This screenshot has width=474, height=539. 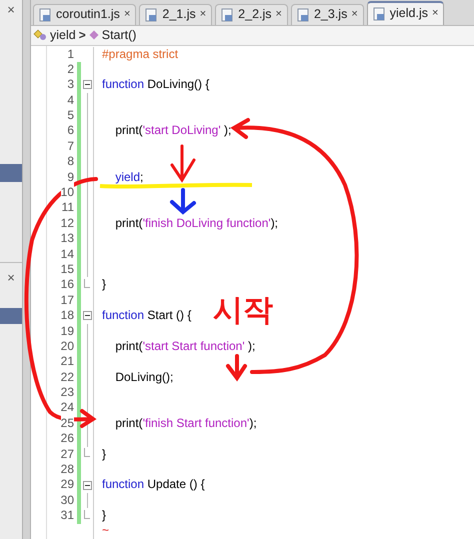 What do you see at coordinates (26, 269) in the screenshot?
I see `panel-splitter` at bounding box center [26, 269].